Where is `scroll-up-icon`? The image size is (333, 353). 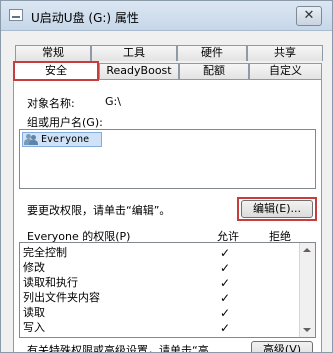 scroll-up-icon is located at coordinates (307, 250).